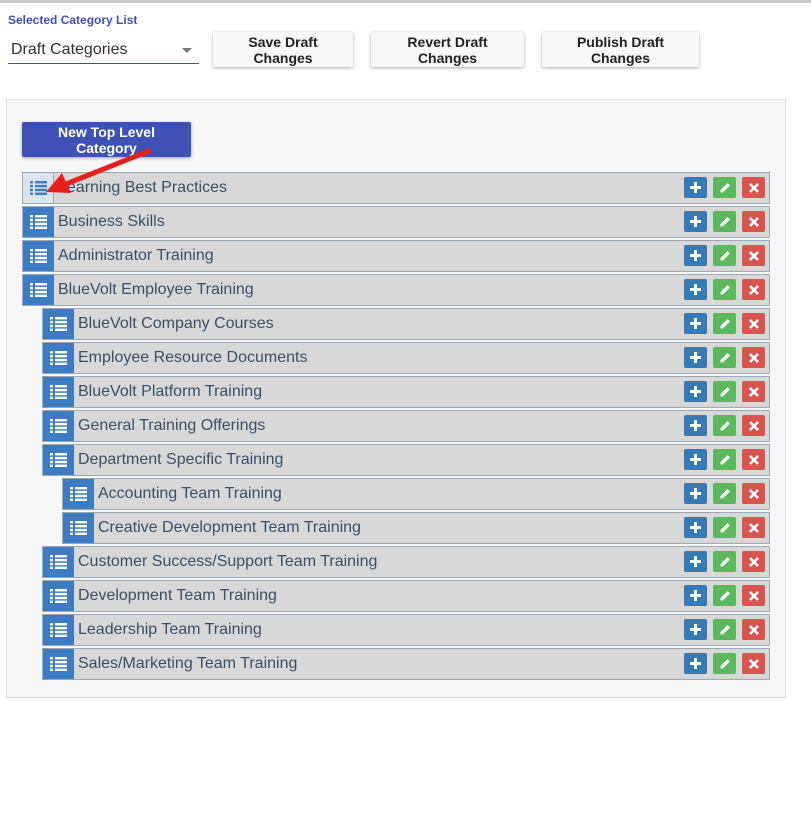  I want to click on category-row: Customer Success/Support Team Training, so click(406, 562).